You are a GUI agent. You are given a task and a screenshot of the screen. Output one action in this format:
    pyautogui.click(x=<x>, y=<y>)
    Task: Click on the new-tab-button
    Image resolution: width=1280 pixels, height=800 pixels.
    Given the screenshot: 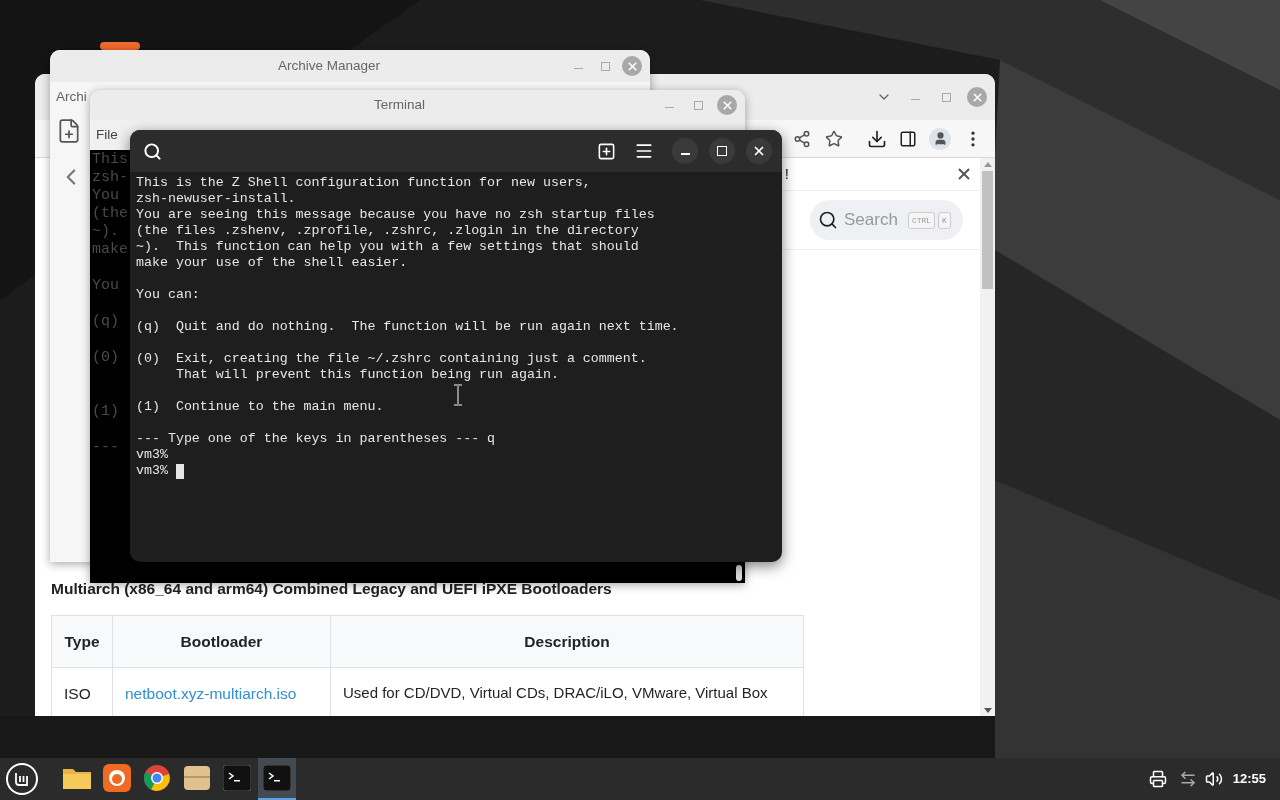 What is the action you would take?
    pyautogui.click(x=606, y=151)
    